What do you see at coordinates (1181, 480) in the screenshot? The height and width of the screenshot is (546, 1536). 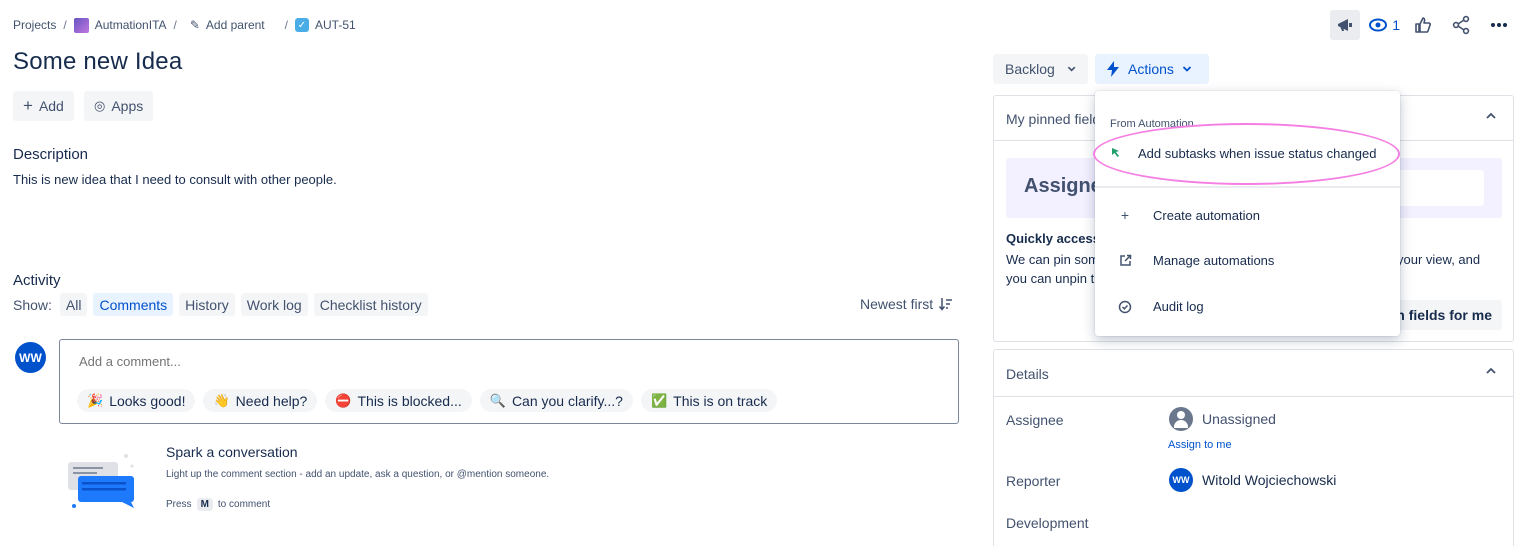 I see `avatar: WW` at bounding box center [1181, 480].